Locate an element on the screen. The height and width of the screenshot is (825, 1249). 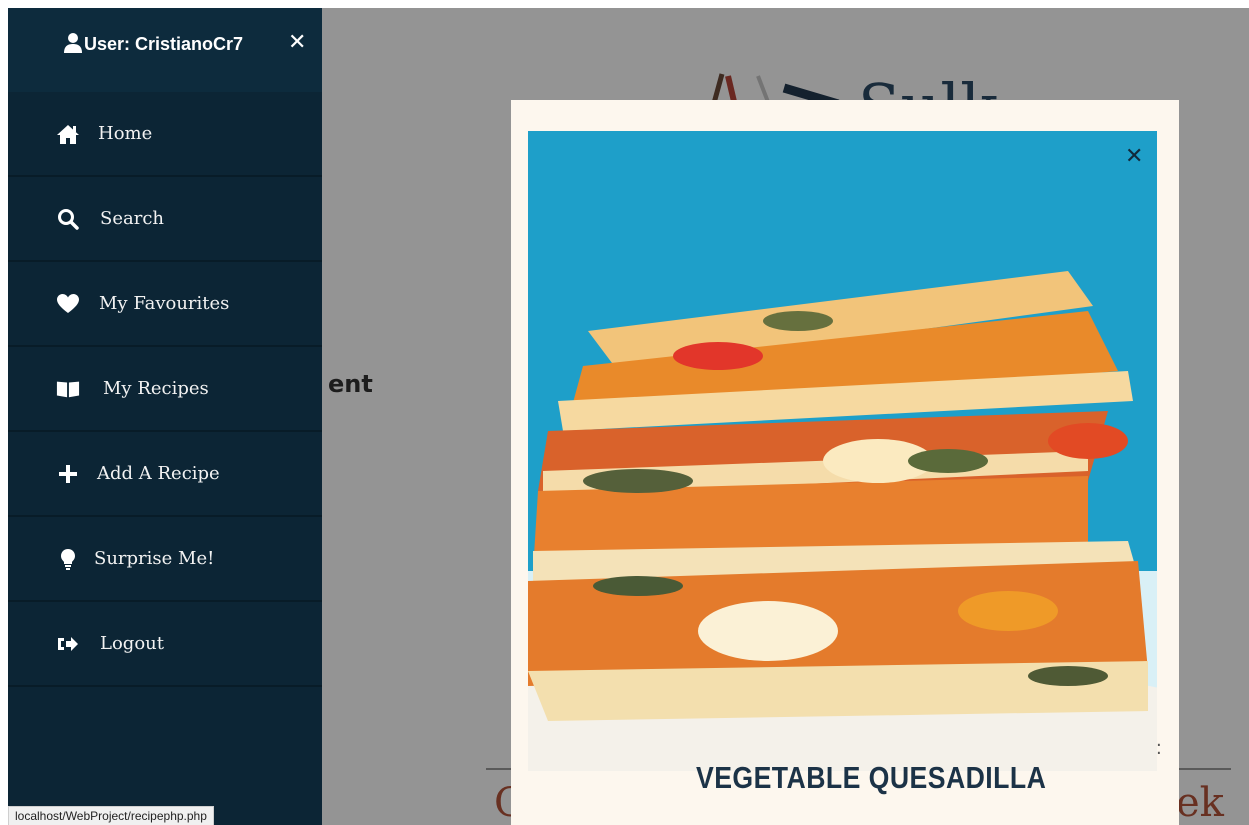
sidebar-item-label: My Favourites is located at coordinates (164, 303).